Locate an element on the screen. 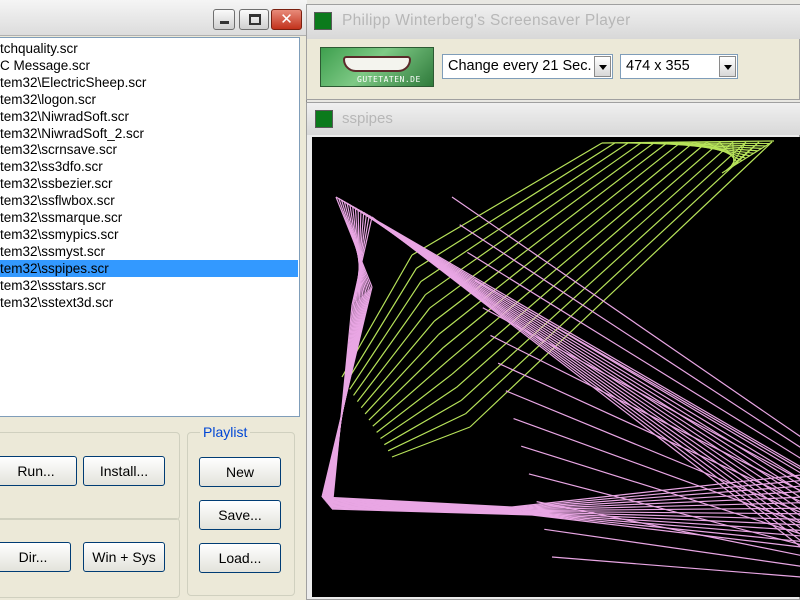 The height and width of the screenshot is (600, 800). preview-titlebar: sspipes is located at coordinates (553, 119).